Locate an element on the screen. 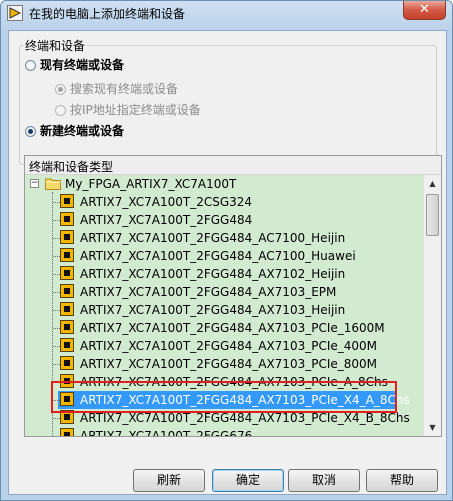 The width and height of the screenshot is (453, 501). list-header-label: 终端和设备类型 is located at coordinates (71, 167).